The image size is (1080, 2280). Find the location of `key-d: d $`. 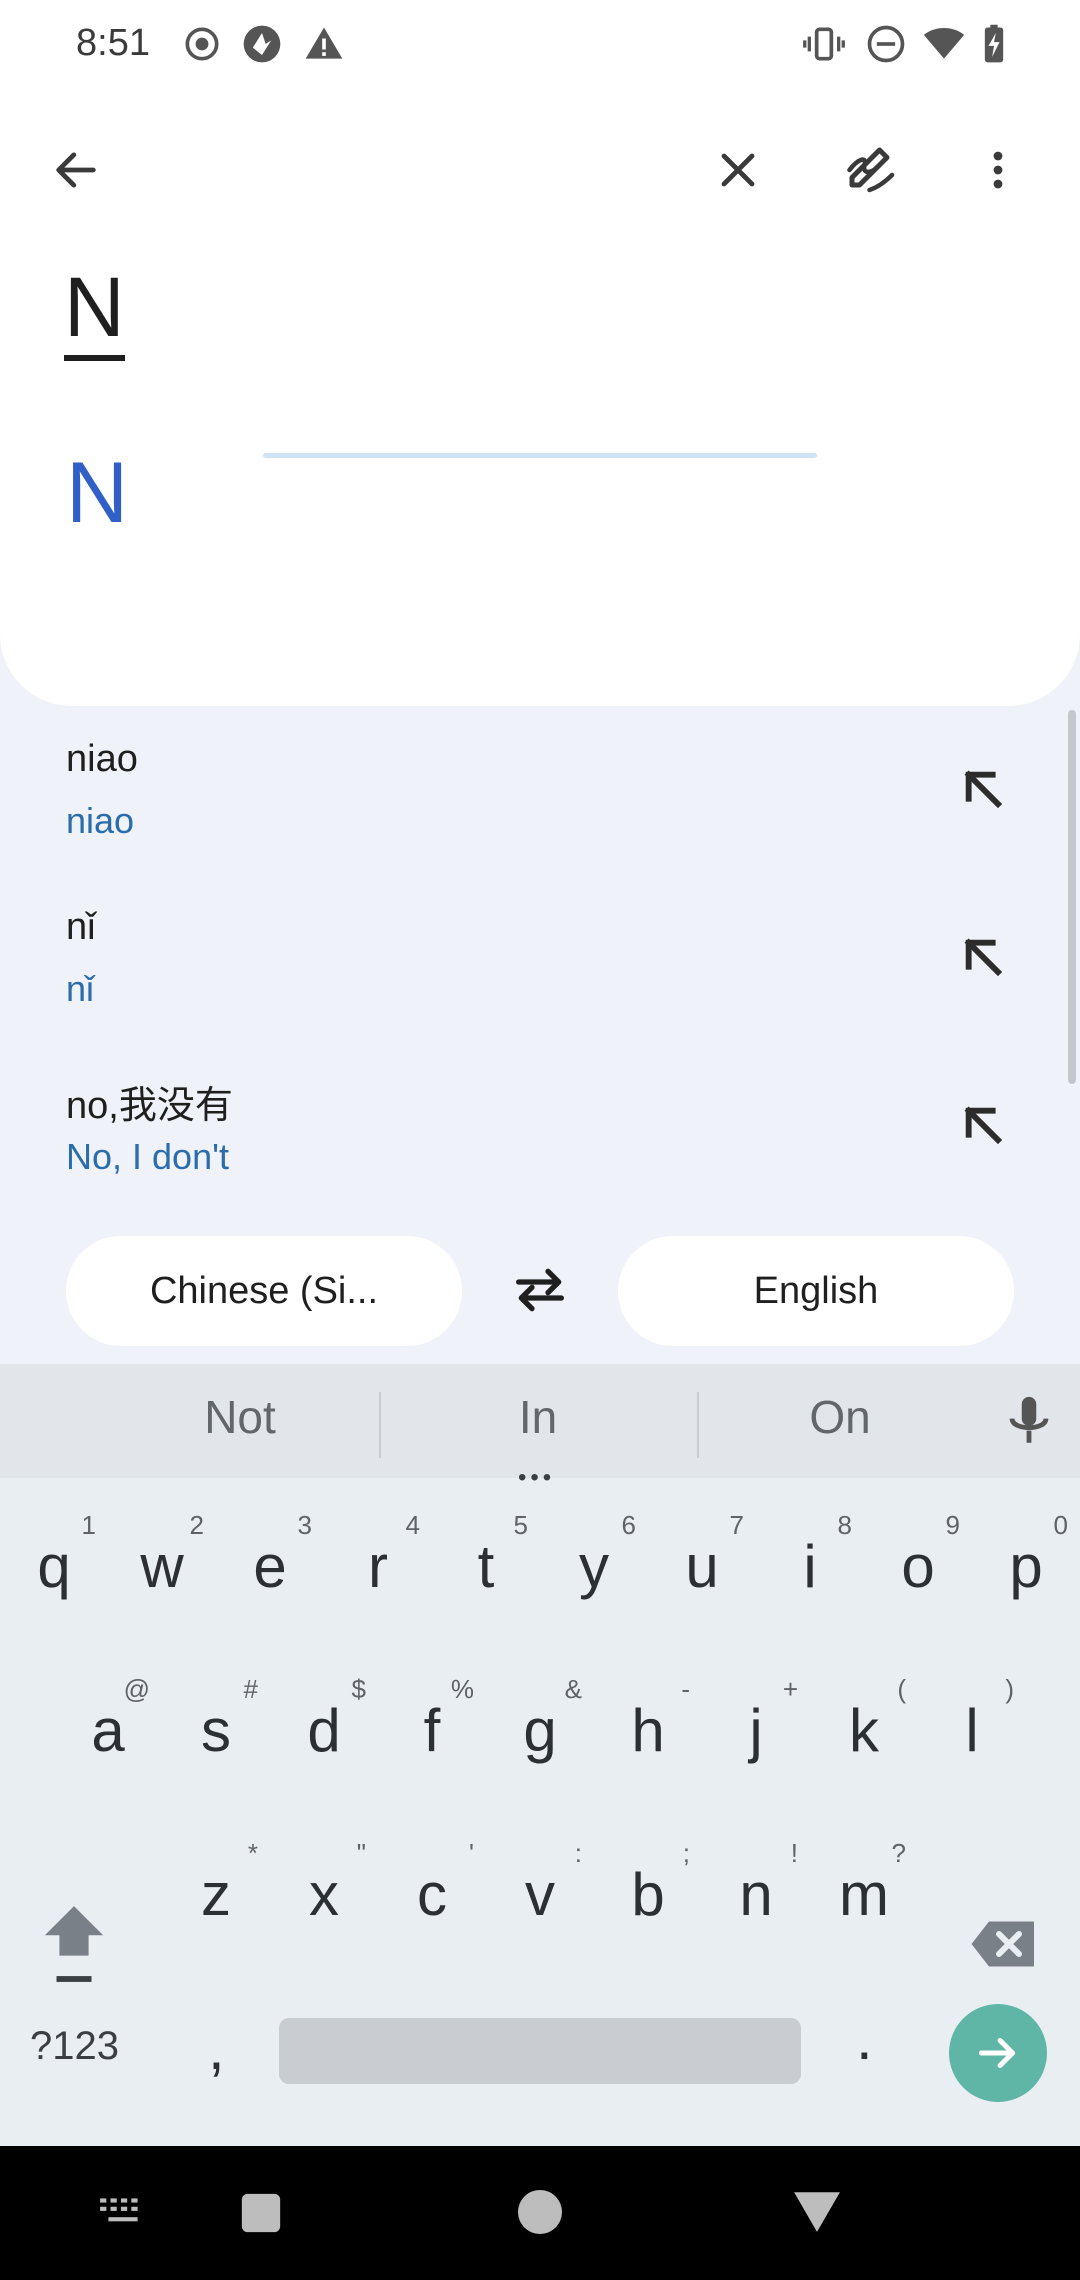

key-d: d $ is located at coordinates (324, 1730).